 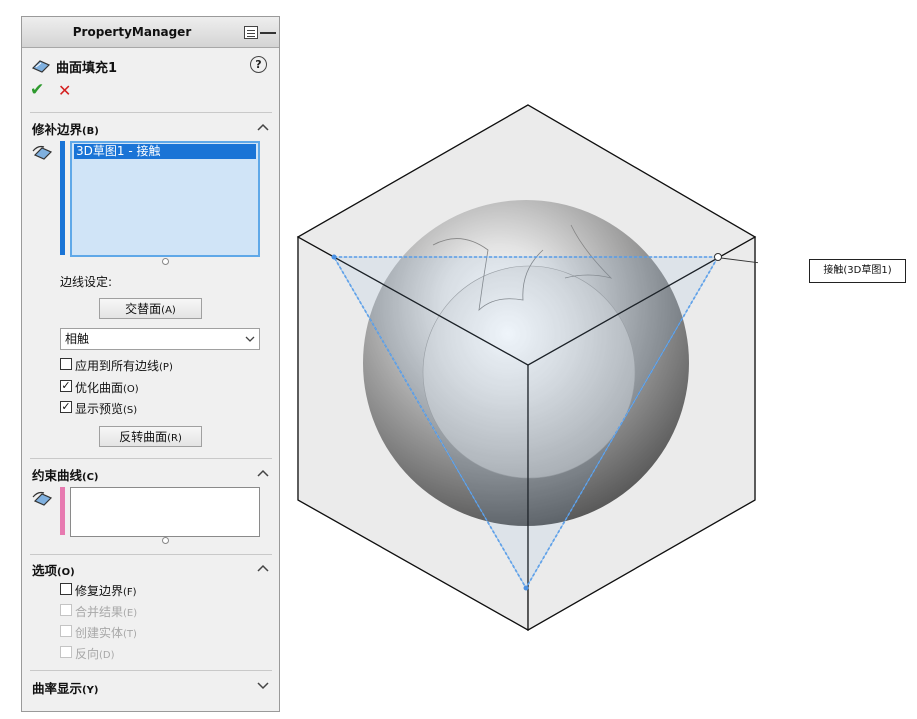 I want to click on section-title-constraint-curves: 约束曲线(C), so click(x=65, y=474).